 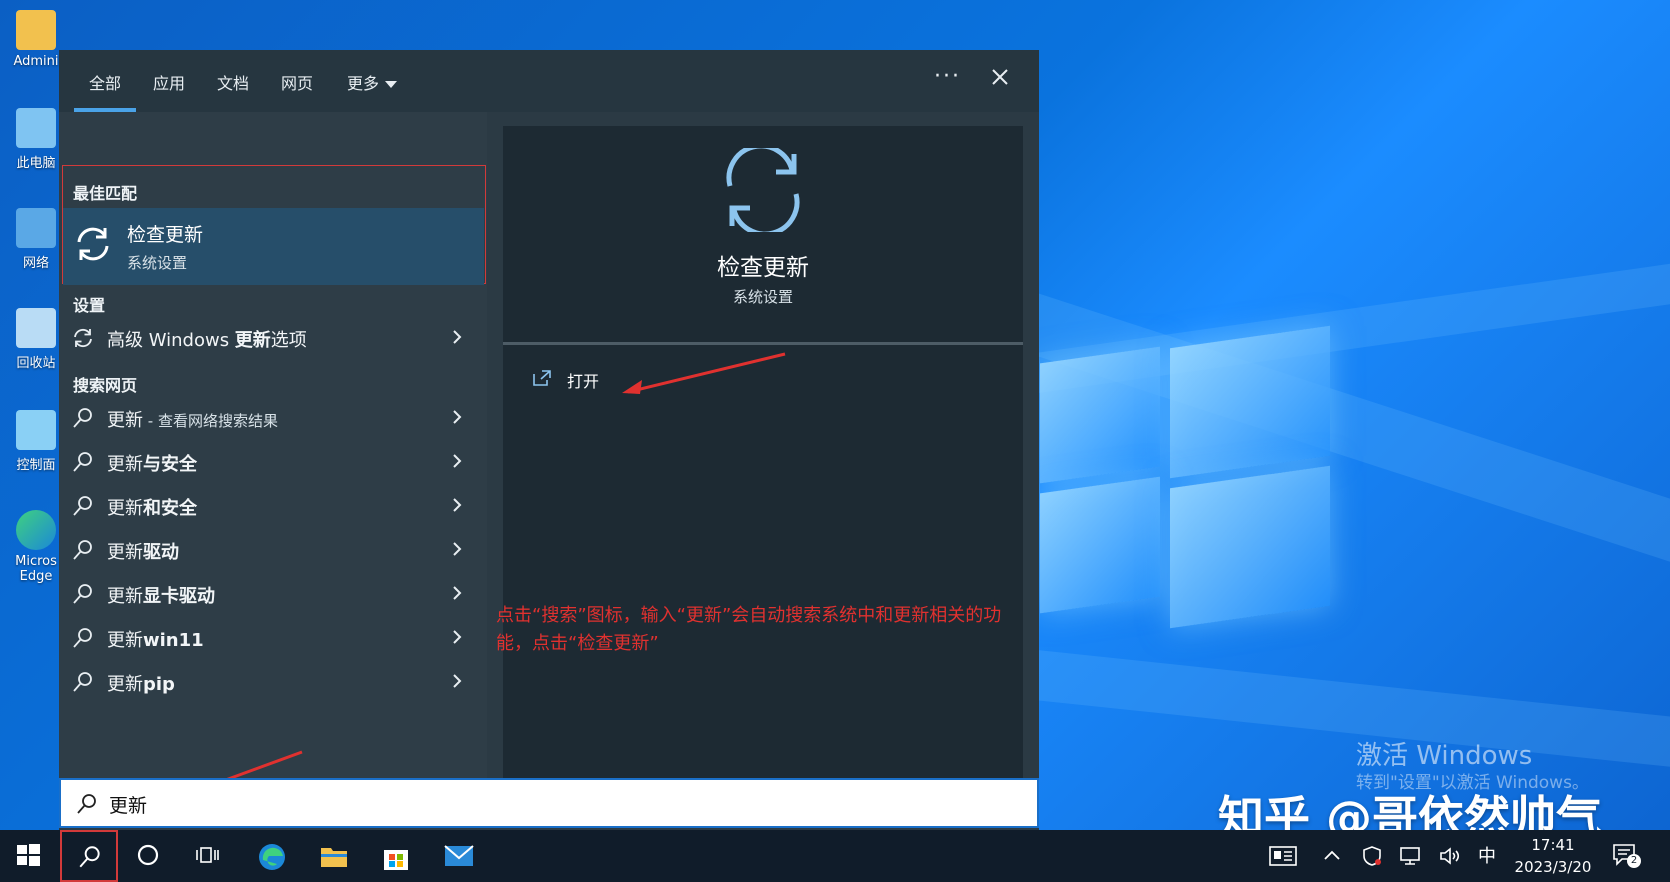 I want to click on network-icon, so click(x=1411, y=856).